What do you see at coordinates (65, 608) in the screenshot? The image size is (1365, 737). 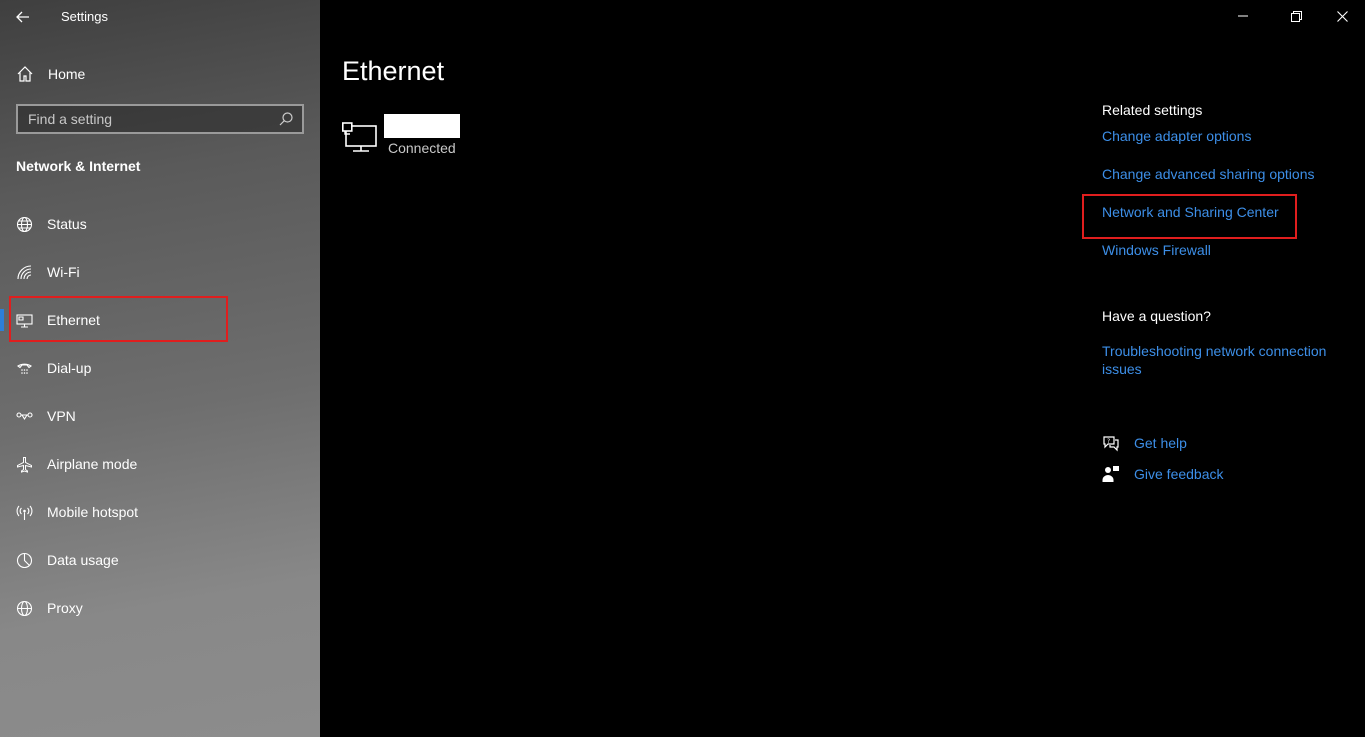 I see `nav-label-proxy: Proxy` at bounding box center [65, 608].